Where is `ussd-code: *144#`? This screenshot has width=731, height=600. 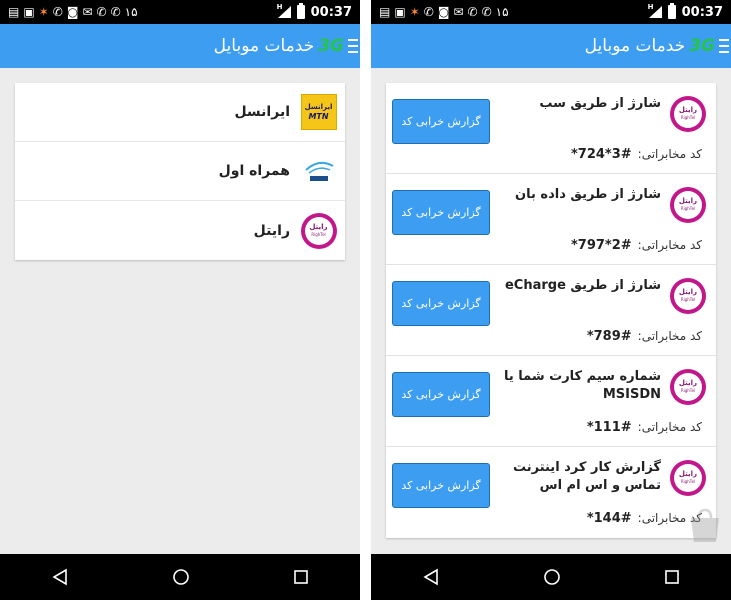
ussd-code: *144# is located at coordinates (609, 518).